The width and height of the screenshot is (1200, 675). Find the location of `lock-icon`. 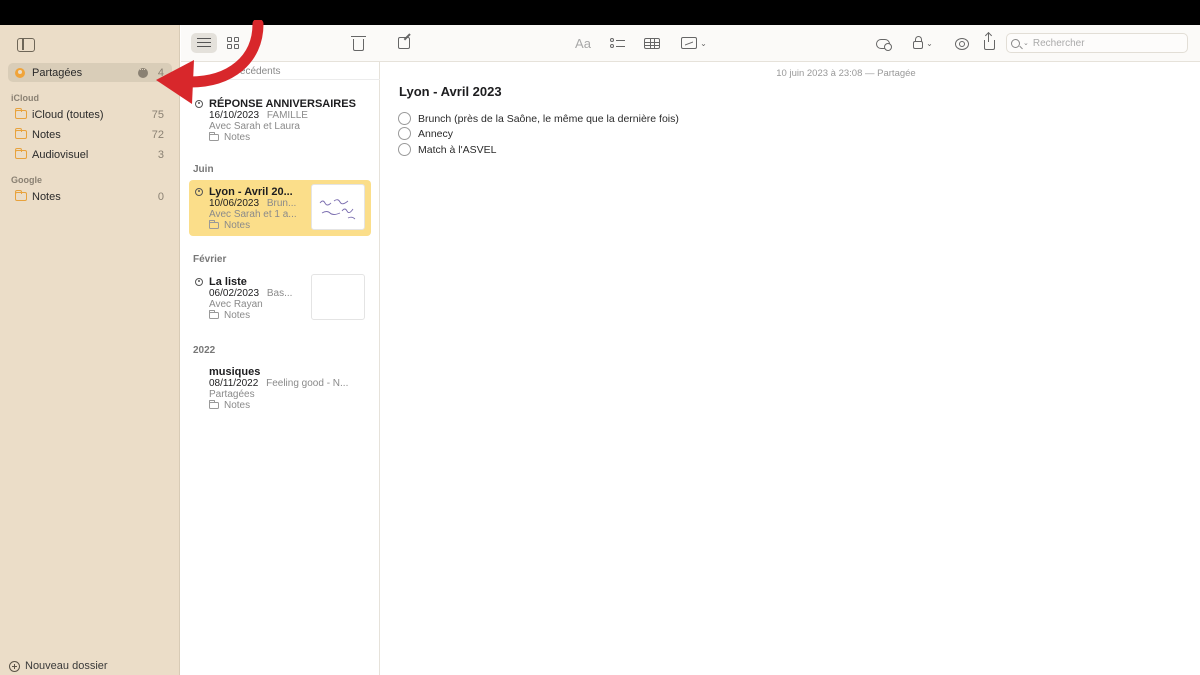

lock-icon is located at coordinates (918, 42).